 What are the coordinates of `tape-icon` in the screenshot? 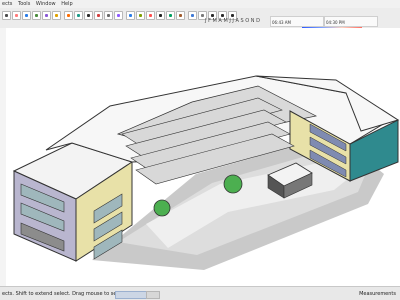 It's located at (130, 15).